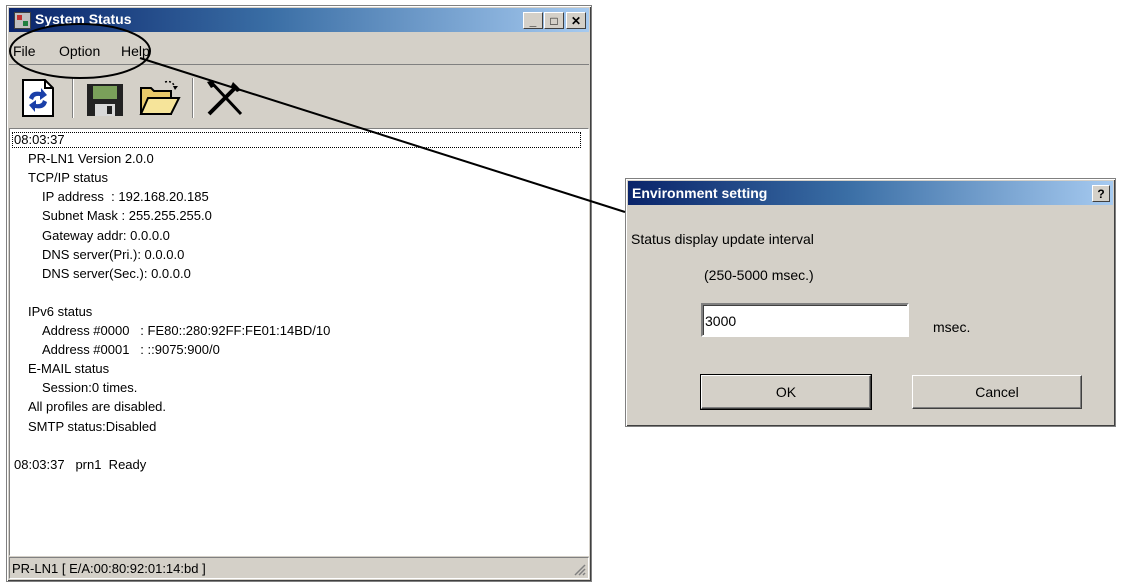 Image resolution: width=1122 pixels, height=582 pixels. What do you see at coordinates (69, 369) in the screenshot?
I see `log-line: E-MAIL status` at bounding box center [69, 369].